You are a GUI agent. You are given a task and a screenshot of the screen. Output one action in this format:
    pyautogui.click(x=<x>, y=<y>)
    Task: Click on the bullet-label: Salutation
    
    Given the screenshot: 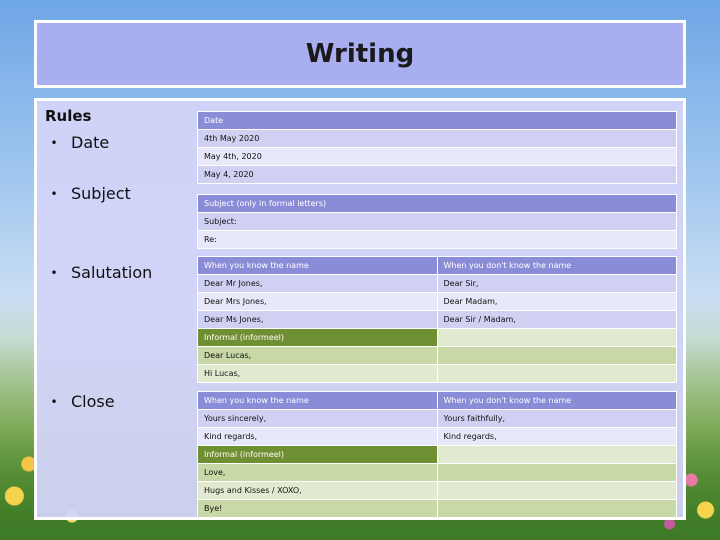 What is the action you would take?
    pyautogui.click(x=112, y=272)
    